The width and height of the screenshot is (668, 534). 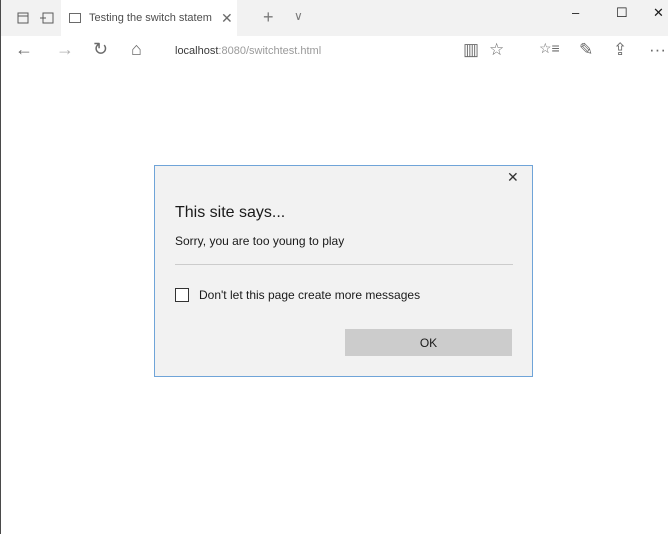 I want to click on minimize-button: –, so click(x=575, y=12).